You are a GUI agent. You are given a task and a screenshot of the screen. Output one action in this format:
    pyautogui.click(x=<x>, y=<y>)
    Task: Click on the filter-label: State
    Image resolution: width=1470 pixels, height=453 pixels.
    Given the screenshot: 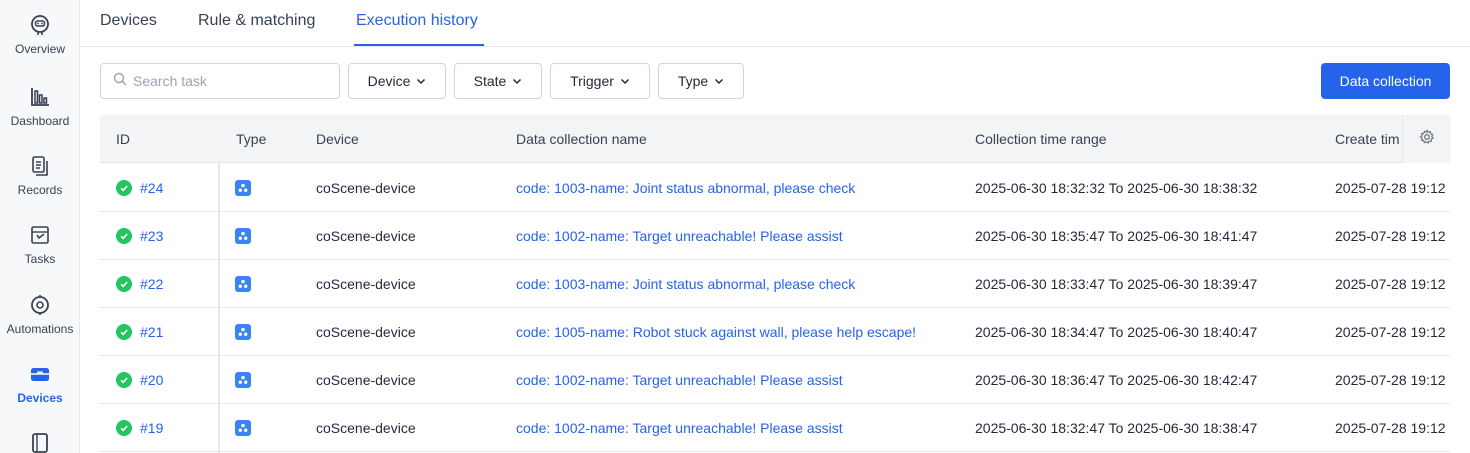 What is the action you would take?
    pyautogui.click(x=490, y=81)
    